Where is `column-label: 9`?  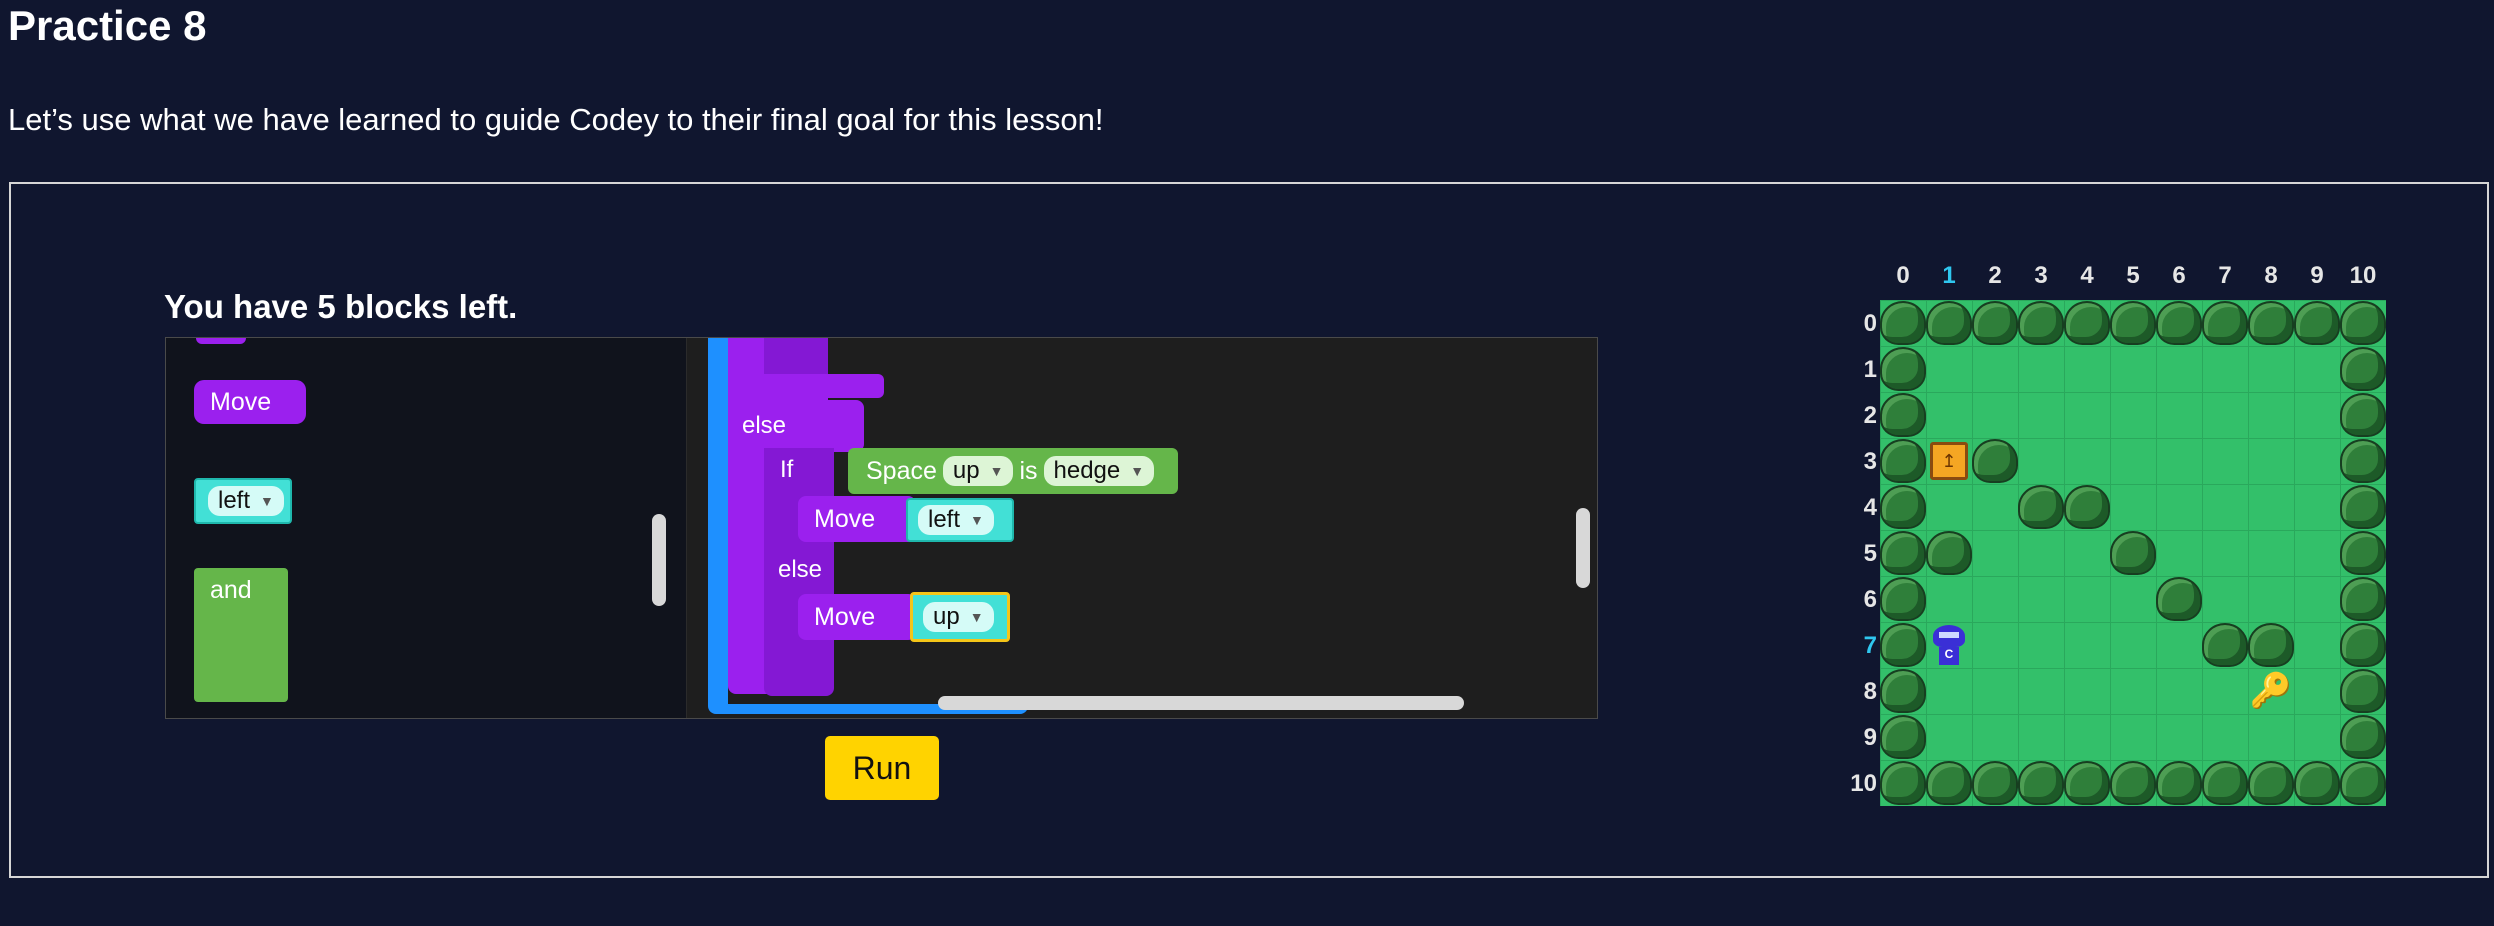
column-label: 9 is located at coordinates (2317, 275).